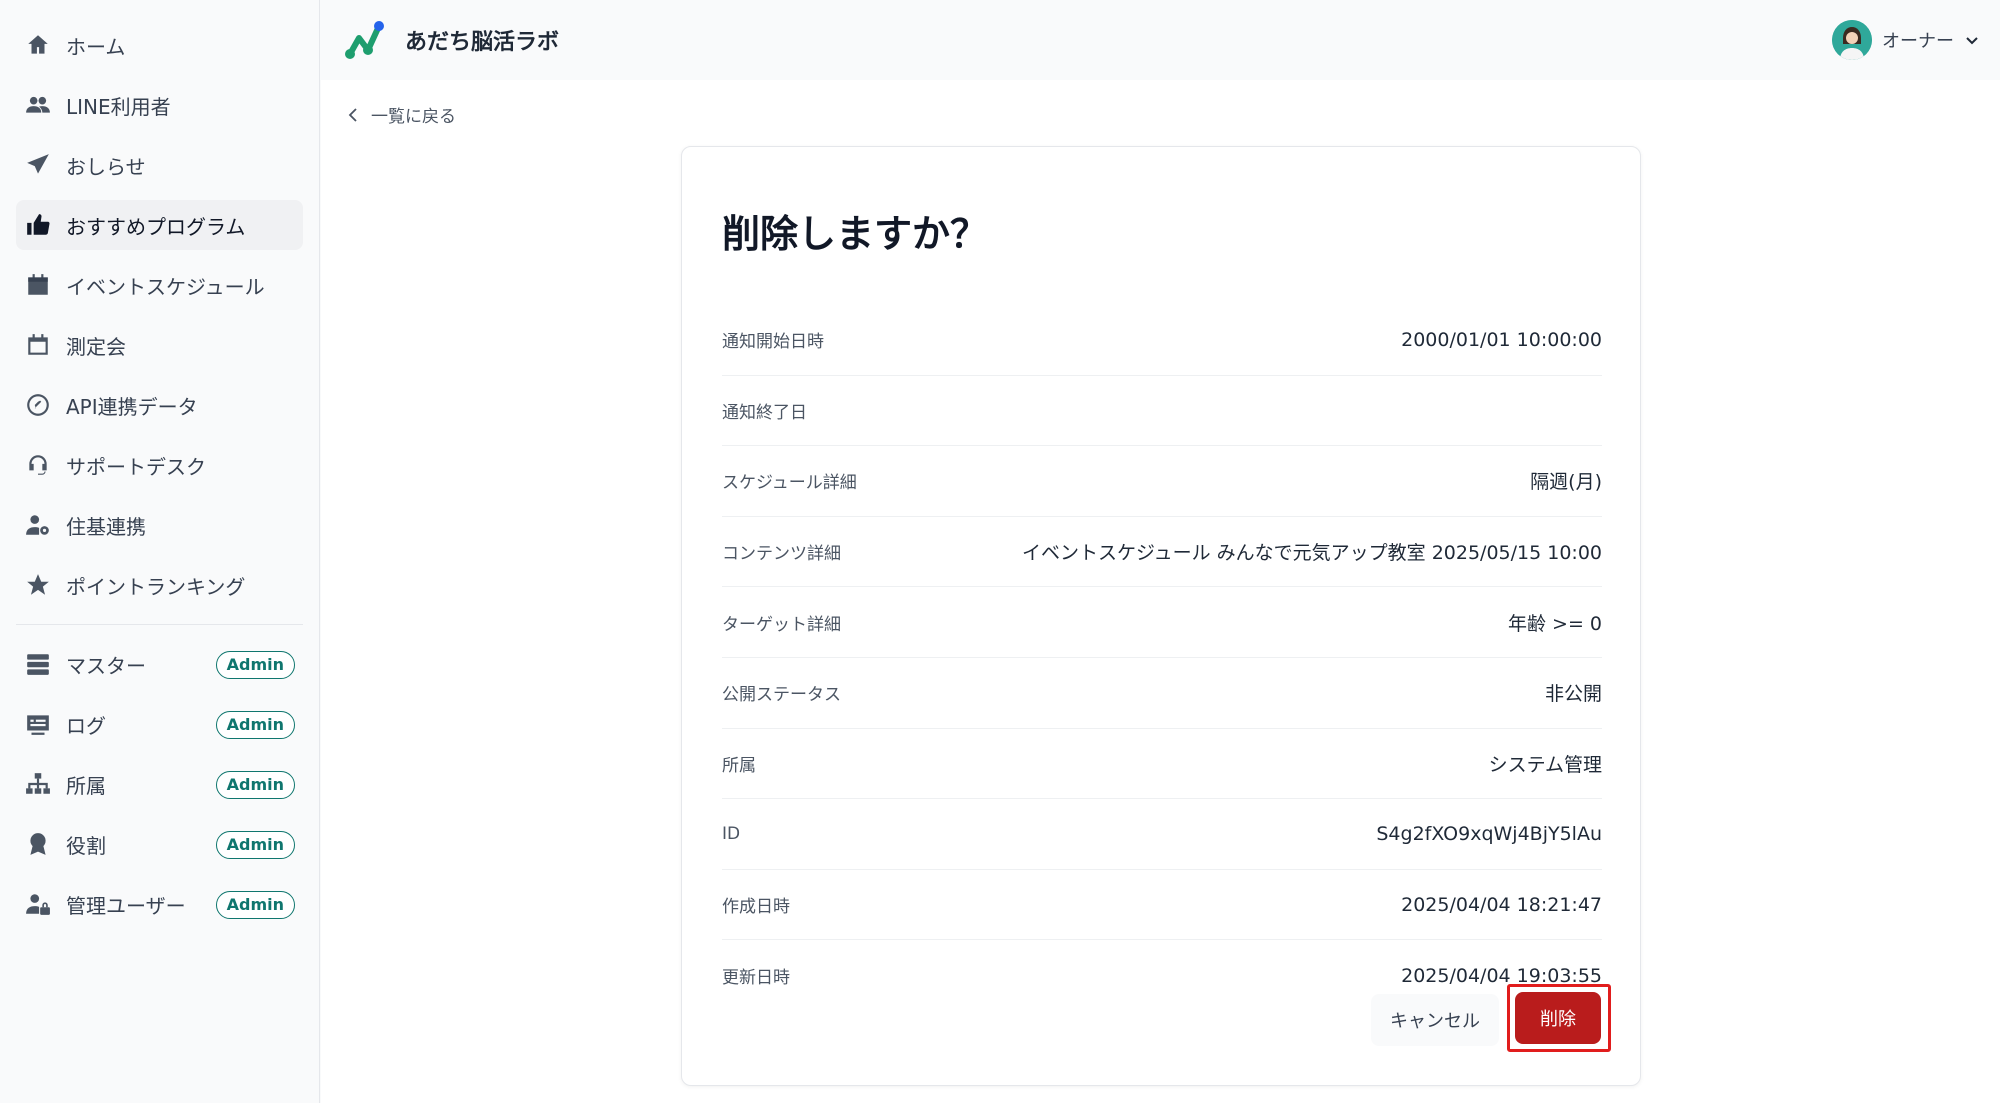  Describe the element at coordinates (731, 833) in the screenshot. I see `detail-label: ID` at that location.